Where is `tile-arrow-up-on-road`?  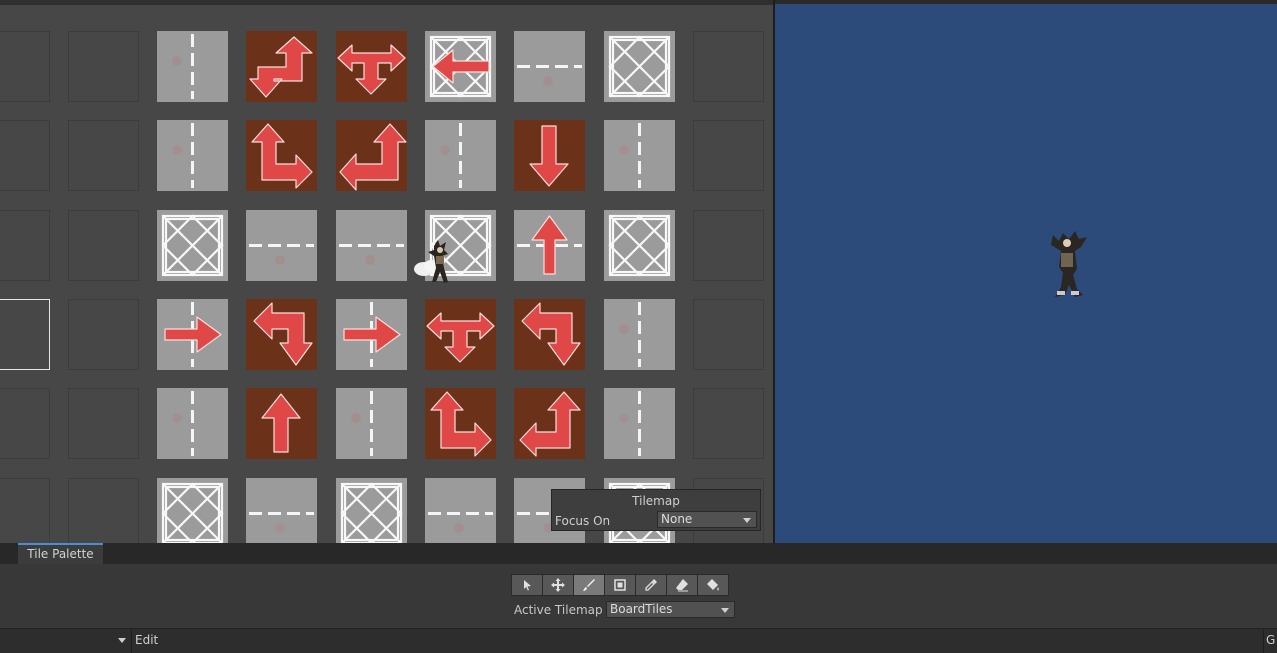
tile-arrow-up-on-road is located at coordinates (549, 245).